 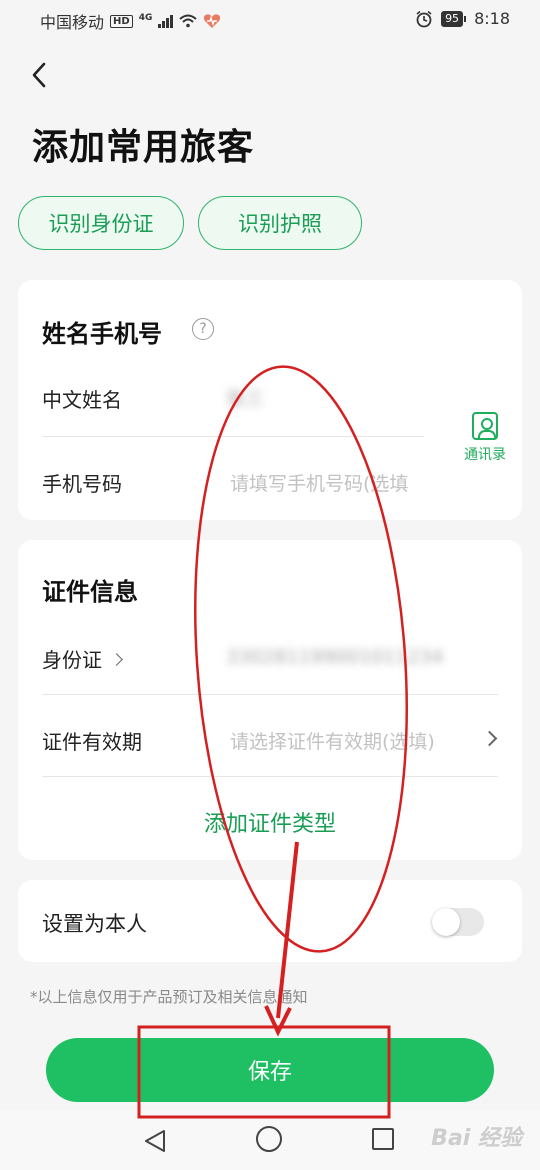 What do you see at coordinates (212, 21) in the screenshot?
I see `health-heart-icon` at bounding box center [212, 21].